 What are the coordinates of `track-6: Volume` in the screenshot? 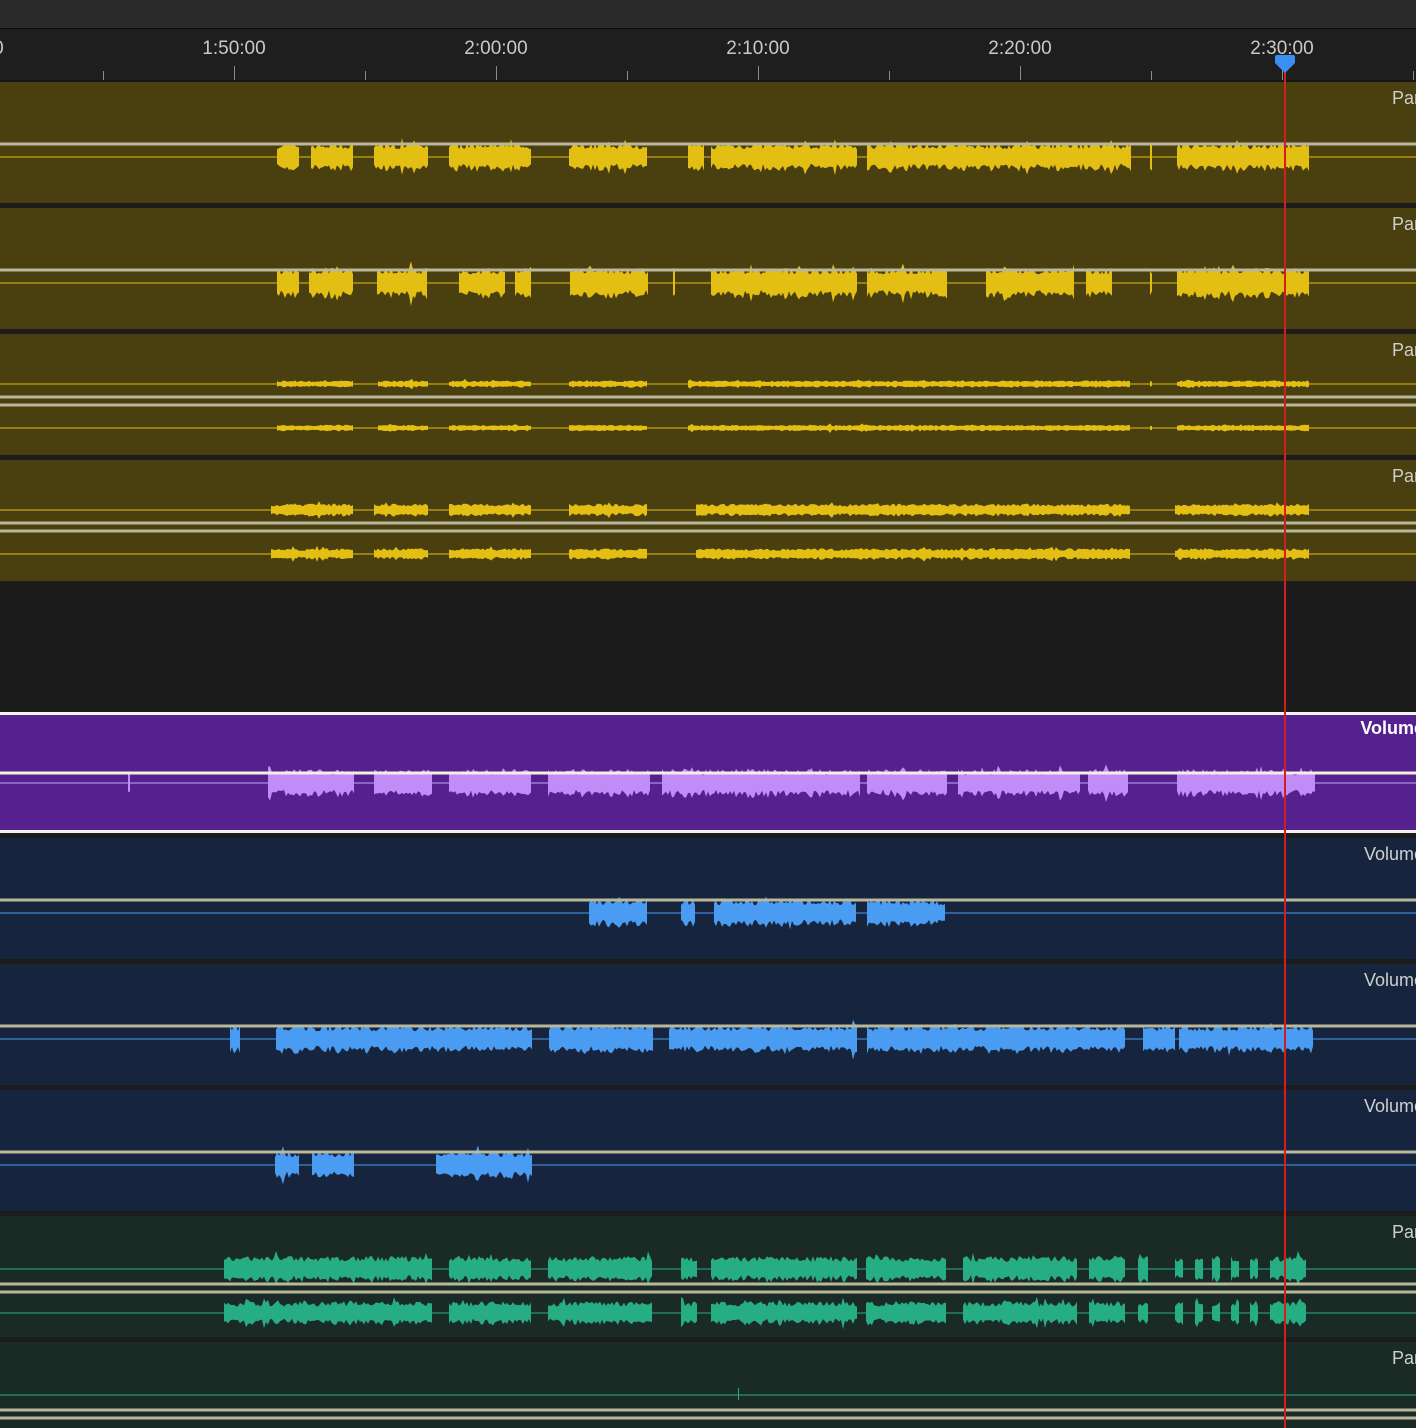 It's located at (708, 772).